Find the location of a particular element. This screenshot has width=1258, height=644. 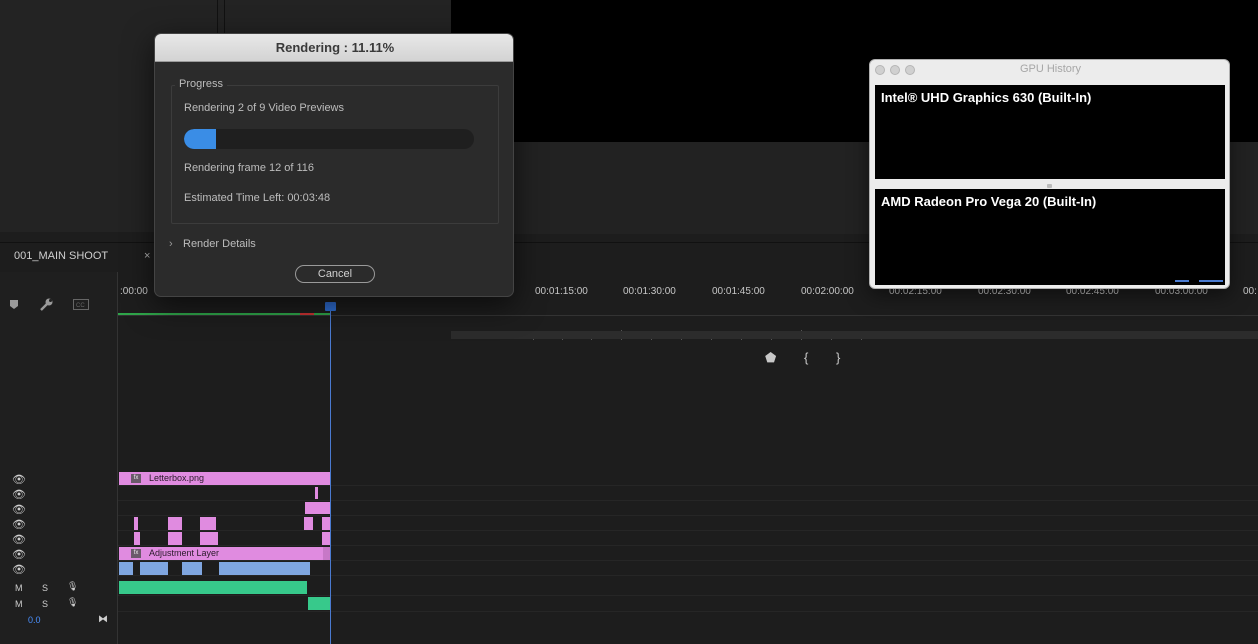

dialog-title: Rendering : 11.11% is located at coordinates (335, 47).